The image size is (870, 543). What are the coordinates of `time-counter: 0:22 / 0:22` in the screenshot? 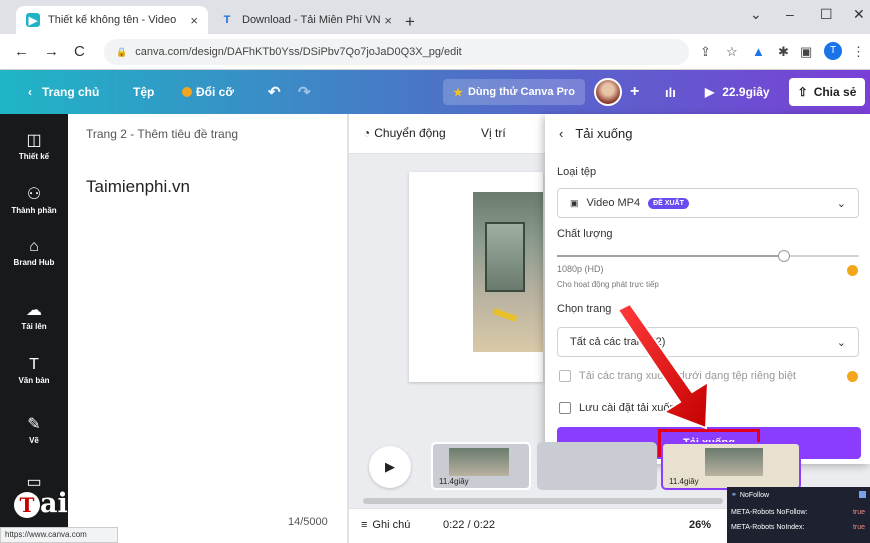 It's located at (469, 525).